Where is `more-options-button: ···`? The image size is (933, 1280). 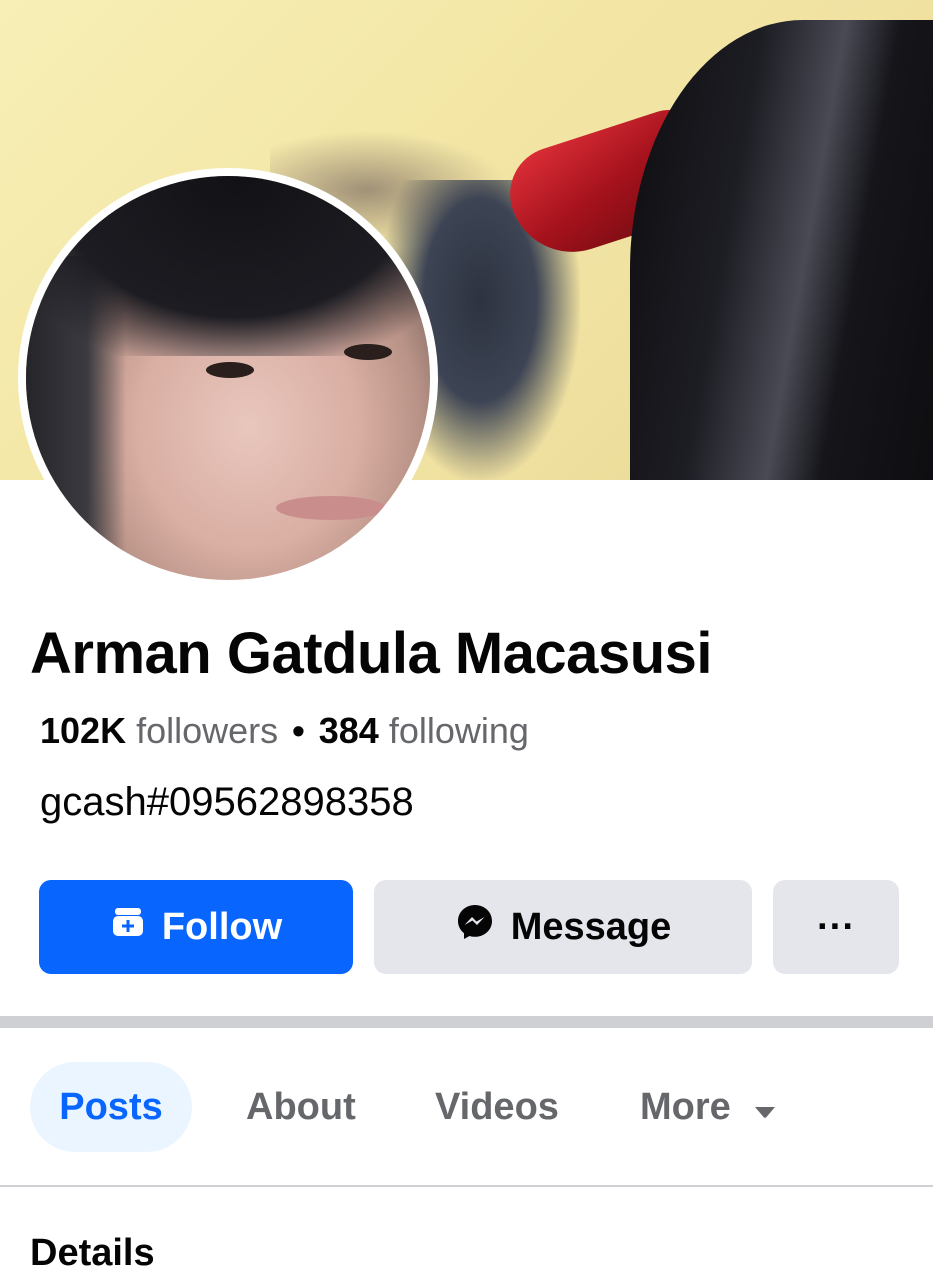 more-options-button: ··· is located at coordinates (836, 927).